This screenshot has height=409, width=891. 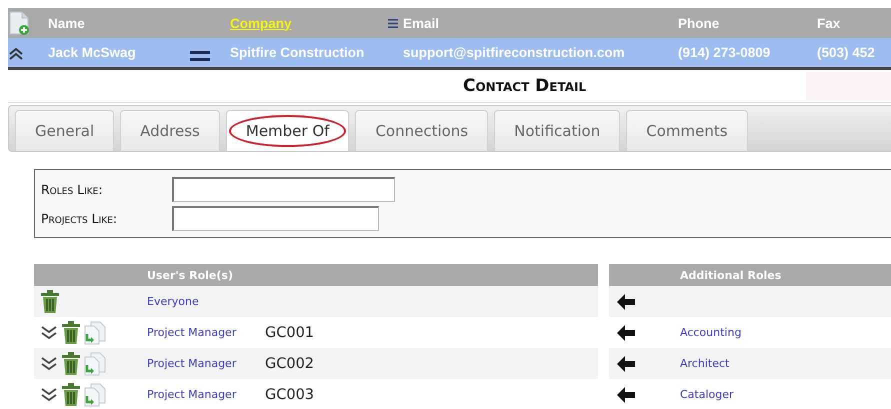 I want to click on tab: Connections, so click(x=421, y=130).